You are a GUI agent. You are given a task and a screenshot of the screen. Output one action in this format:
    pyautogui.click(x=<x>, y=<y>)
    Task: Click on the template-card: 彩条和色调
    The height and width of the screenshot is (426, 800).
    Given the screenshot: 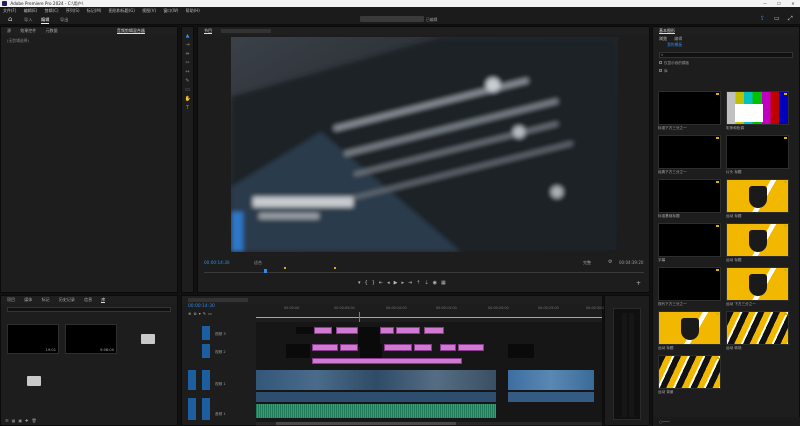 What is the action you would take?
    pyautogui.click(x=757, y=112)
    